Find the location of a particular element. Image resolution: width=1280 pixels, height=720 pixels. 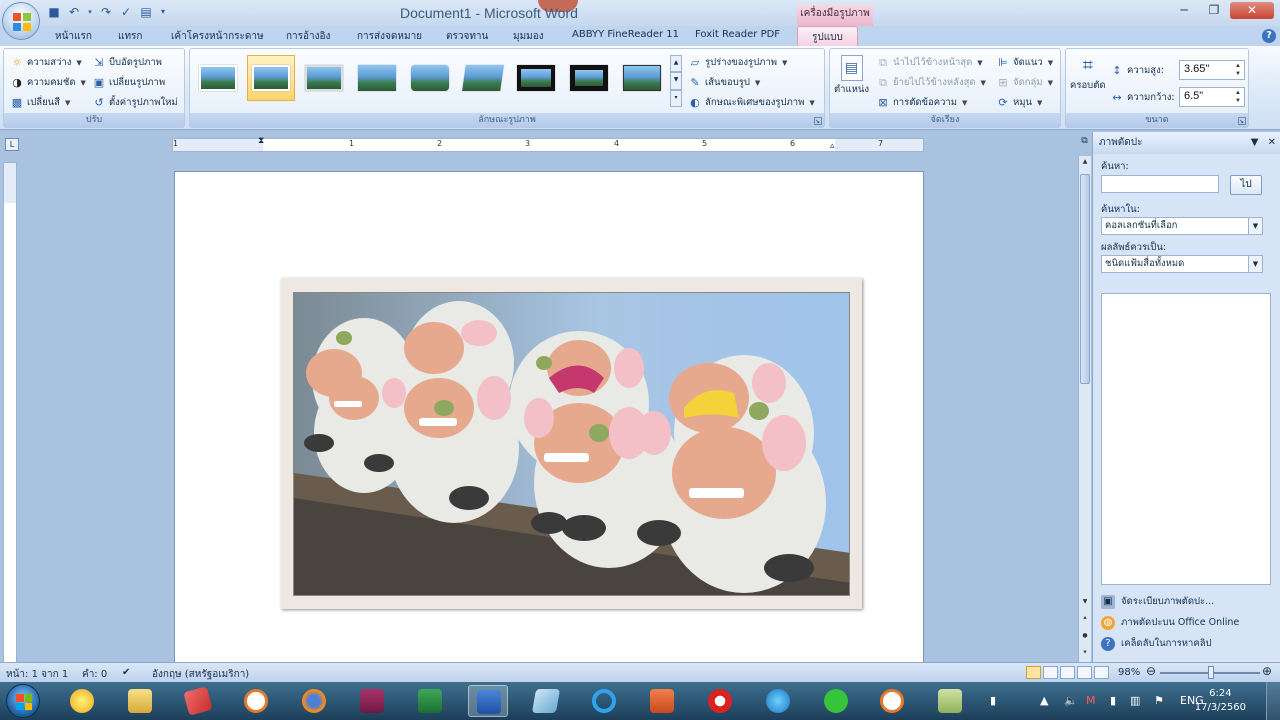

task-pane-close-icon: ✕ is located at coordinates (1272, 142).